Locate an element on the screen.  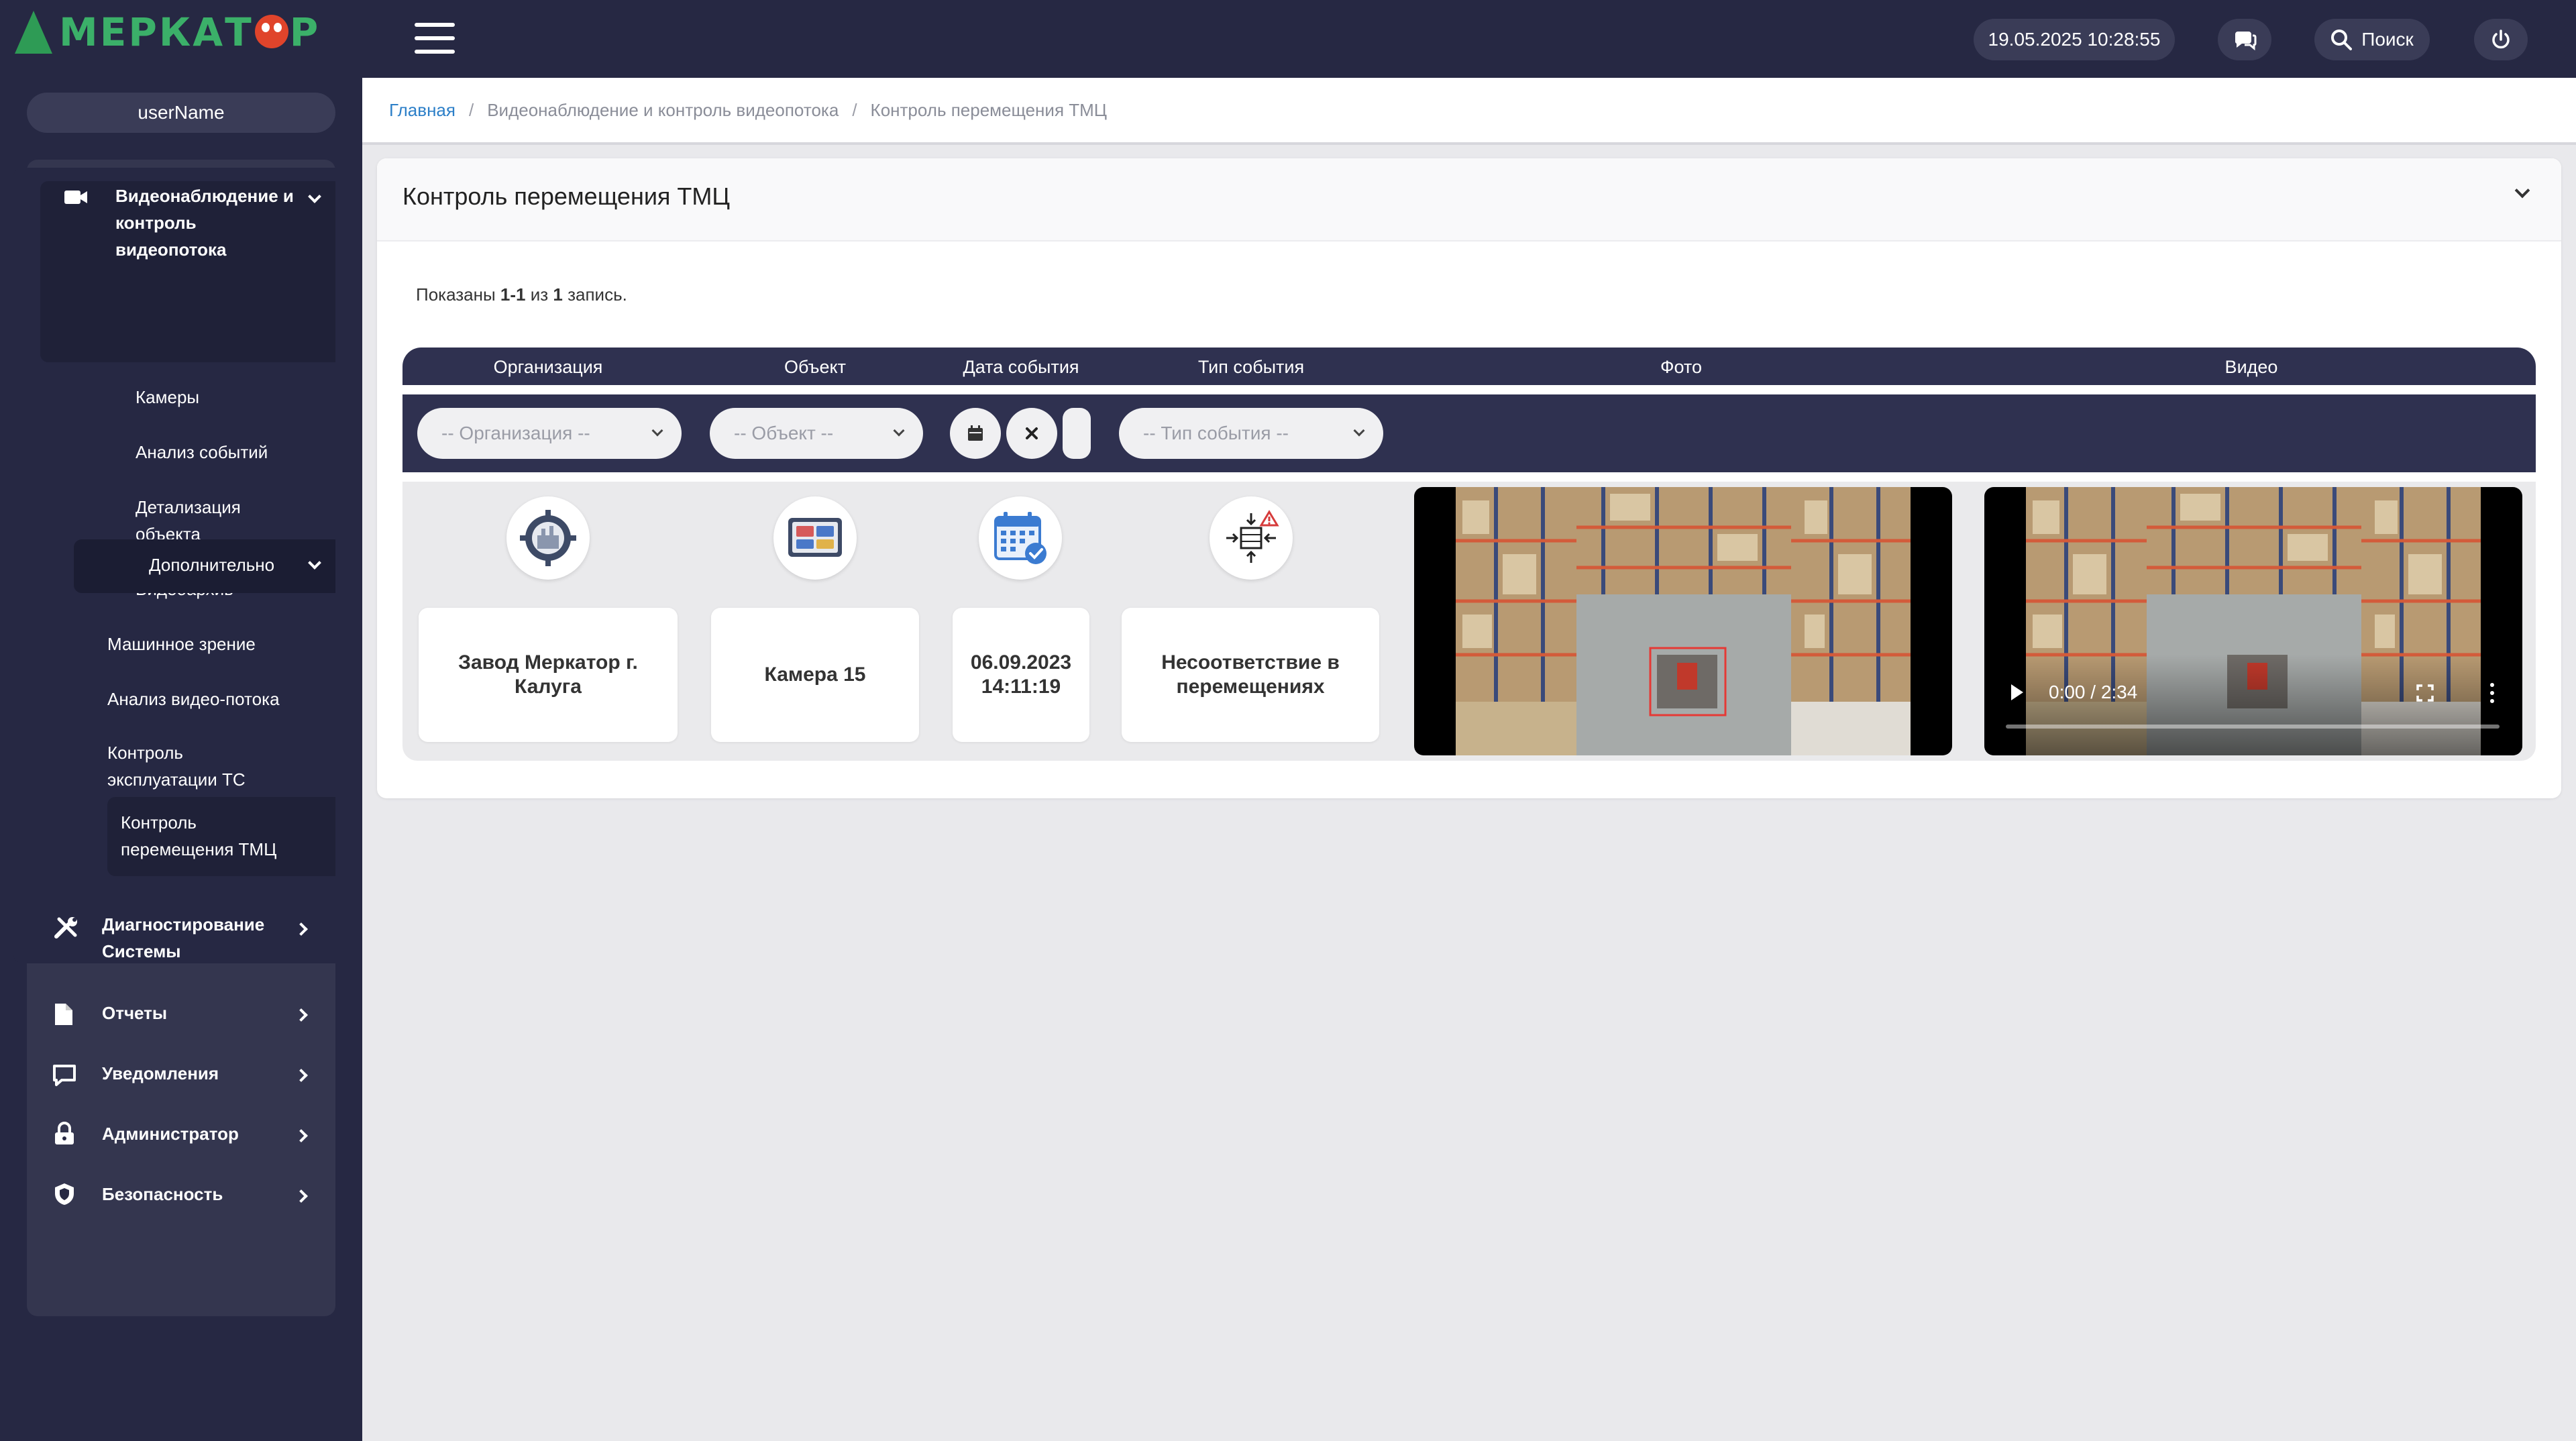
datetime-display: 19.05.2025 10:28:55 is located at coordinates (2074, 39).